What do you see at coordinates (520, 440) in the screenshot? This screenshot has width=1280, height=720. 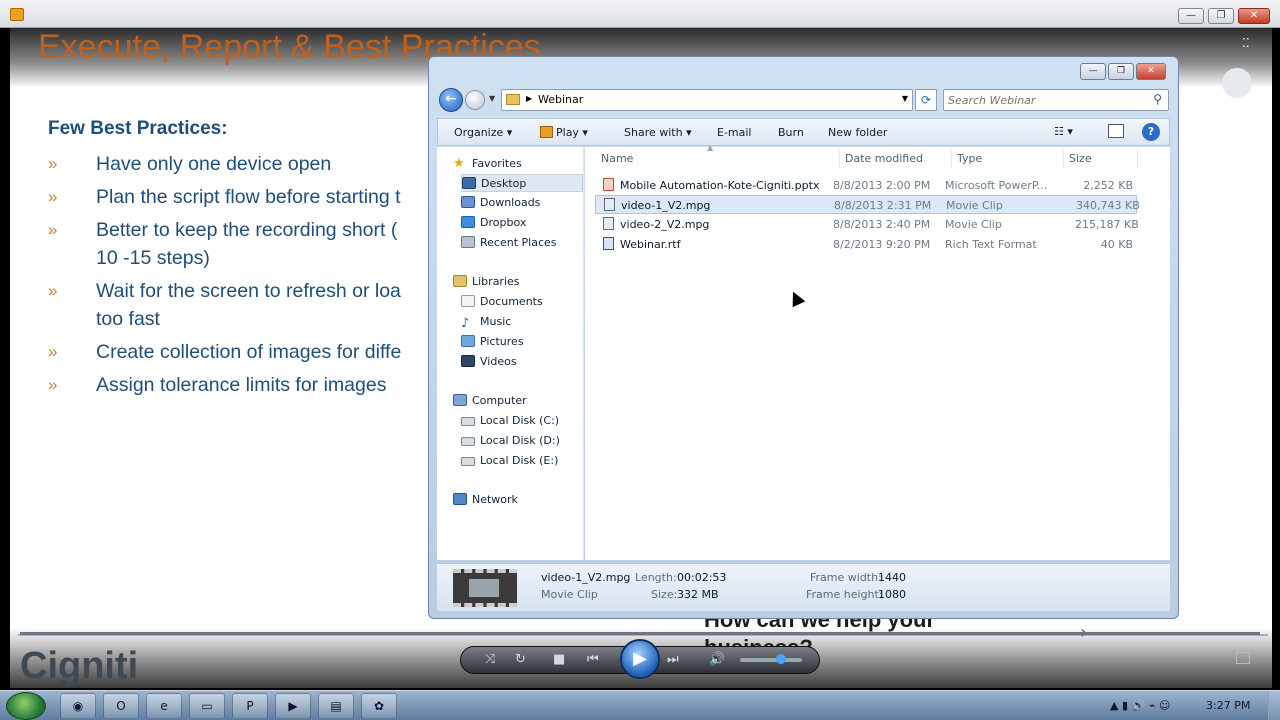 I see `nav-label: Local Disk (D:)` at bounding box center [520, 440].